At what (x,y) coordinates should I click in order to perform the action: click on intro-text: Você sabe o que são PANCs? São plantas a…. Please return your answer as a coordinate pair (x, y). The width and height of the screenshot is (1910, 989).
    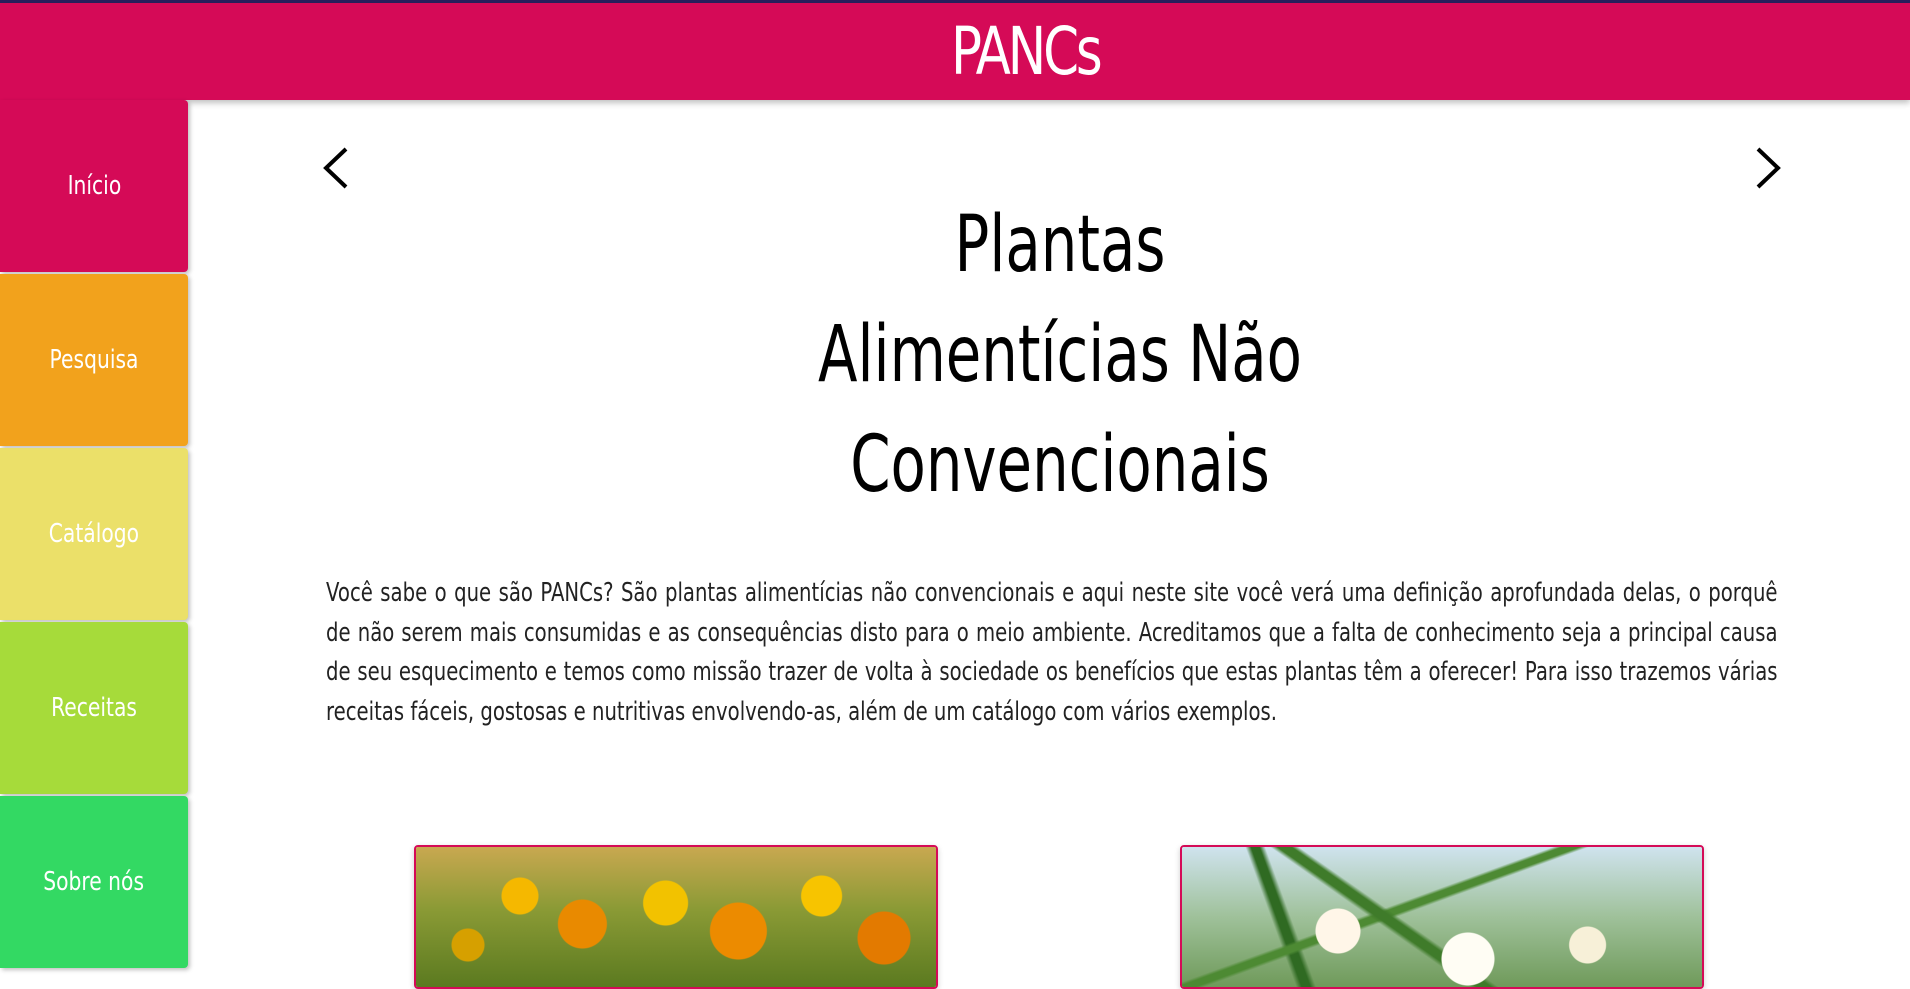
    Looking at the image, I should click on (1052, 652).